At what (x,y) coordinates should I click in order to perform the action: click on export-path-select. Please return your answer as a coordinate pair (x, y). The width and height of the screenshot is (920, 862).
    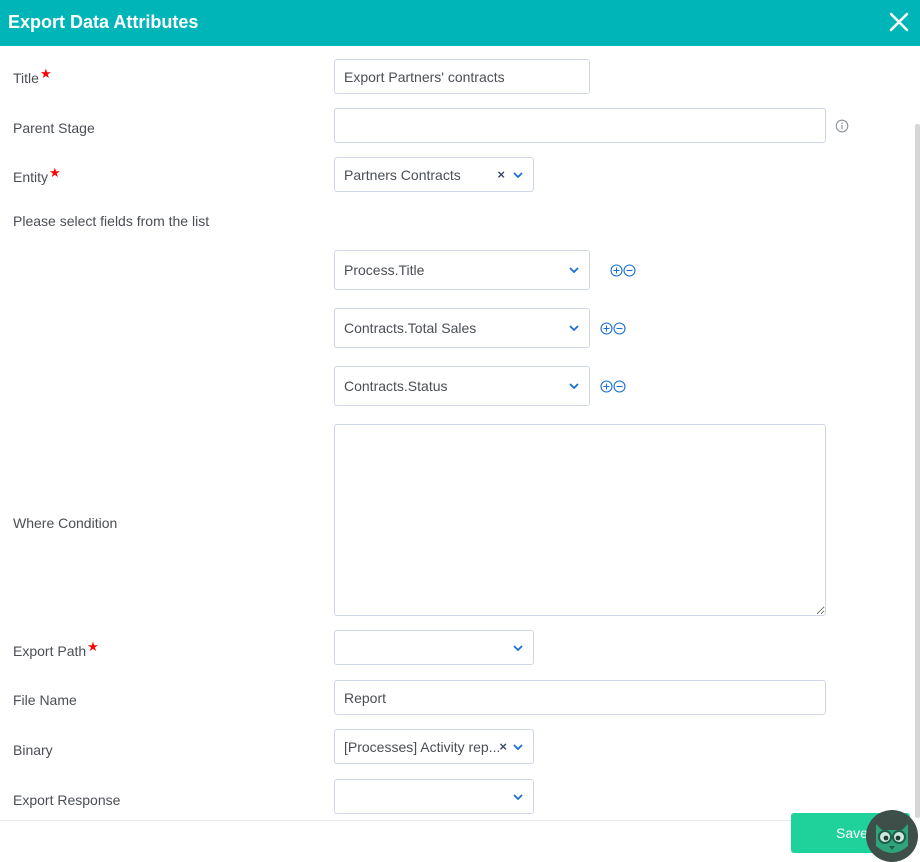
    Looking at the image, I should click on (434, 647).